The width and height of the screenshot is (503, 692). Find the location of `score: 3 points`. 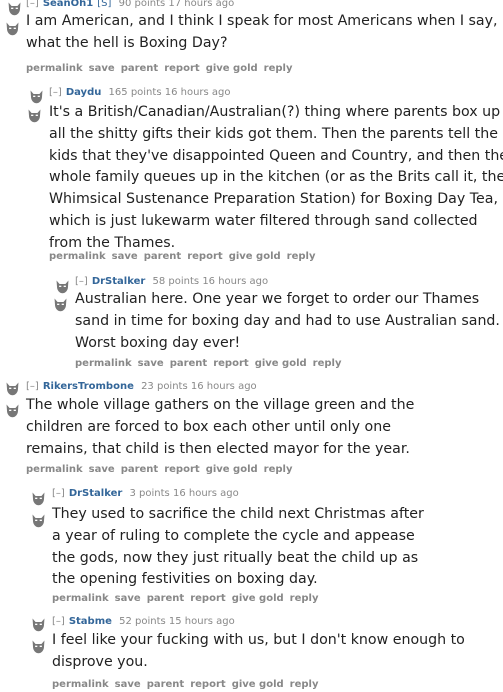

score: 3 points is located at coordinates (149, 493).